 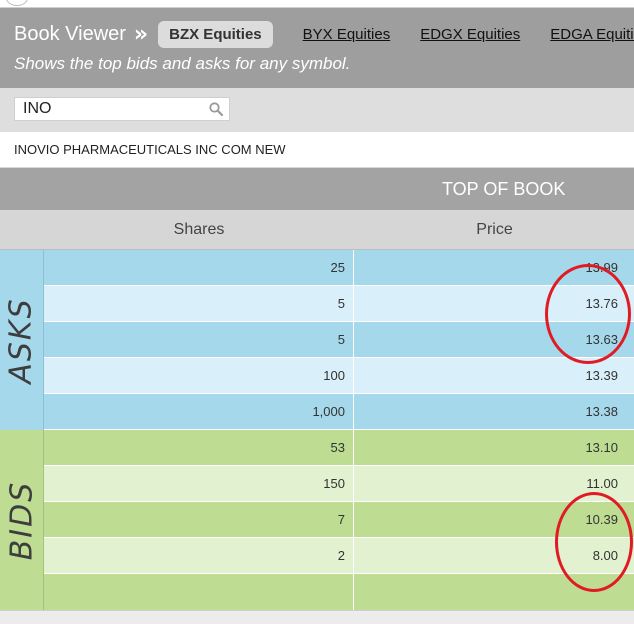 What do you see at coordinates (601, 519) in the screenshot?
I see `bid-price: 10.39` at bounding box center [601, 519].